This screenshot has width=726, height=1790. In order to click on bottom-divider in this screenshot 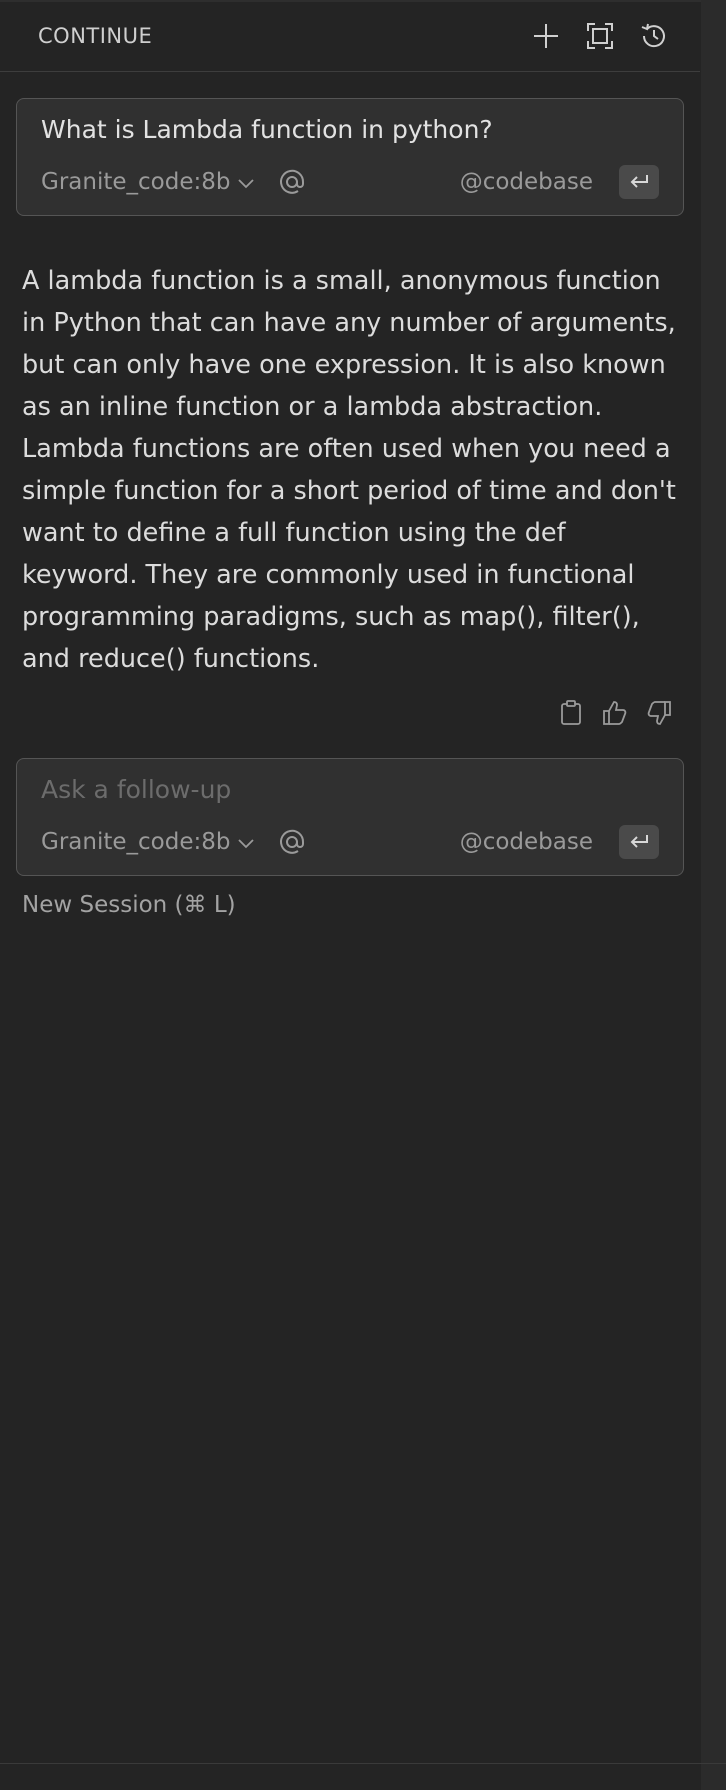, I will do `click(363, 1763)`.